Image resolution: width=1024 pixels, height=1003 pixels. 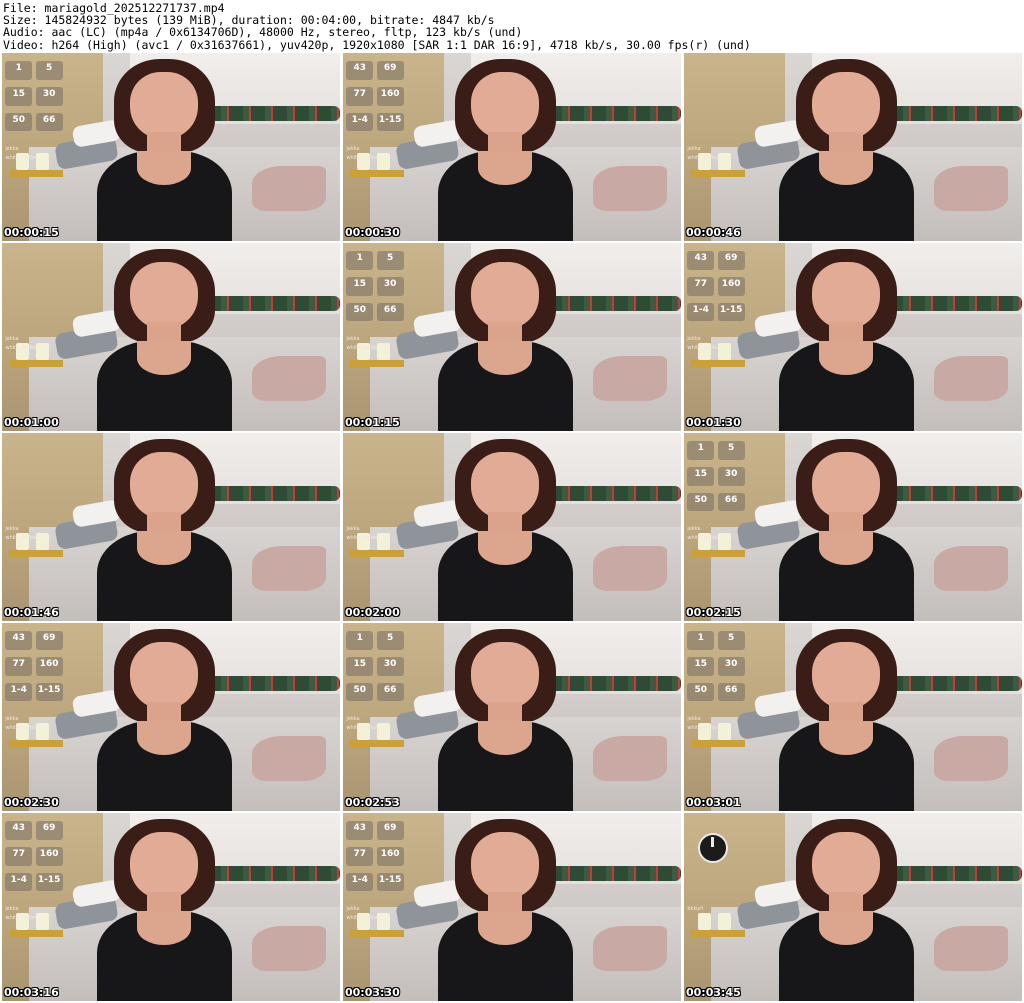 I want to click on frame-timestamp: 00:00:15, so click(x=31, y=232).